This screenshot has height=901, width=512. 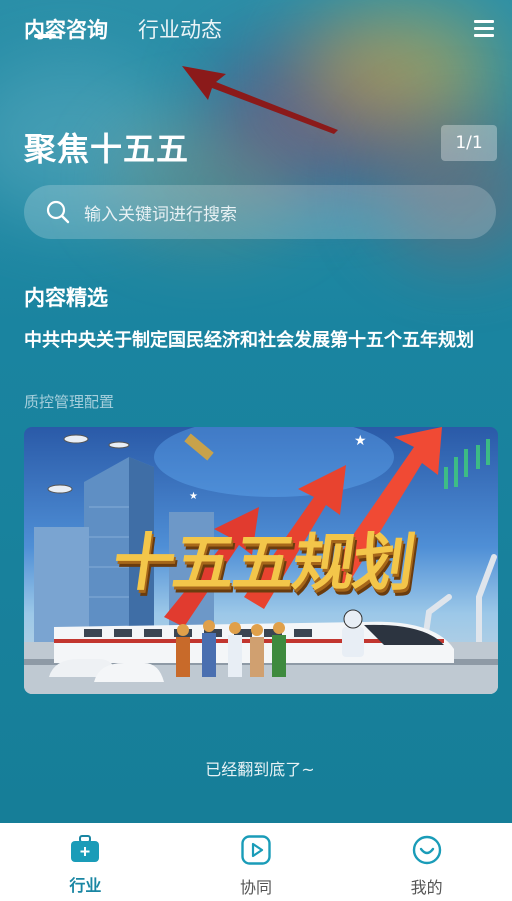 I want to click on search-placeholder: 输入关键词进行搜索, so click(x=160, y=214).